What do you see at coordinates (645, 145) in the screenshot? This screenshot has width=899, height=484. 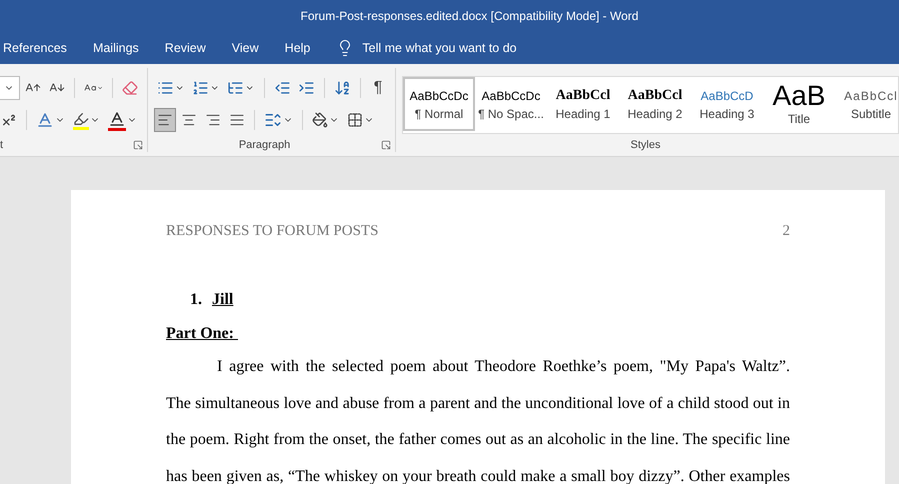 I see `group-label: Styles` at bounding box center [645, 145].